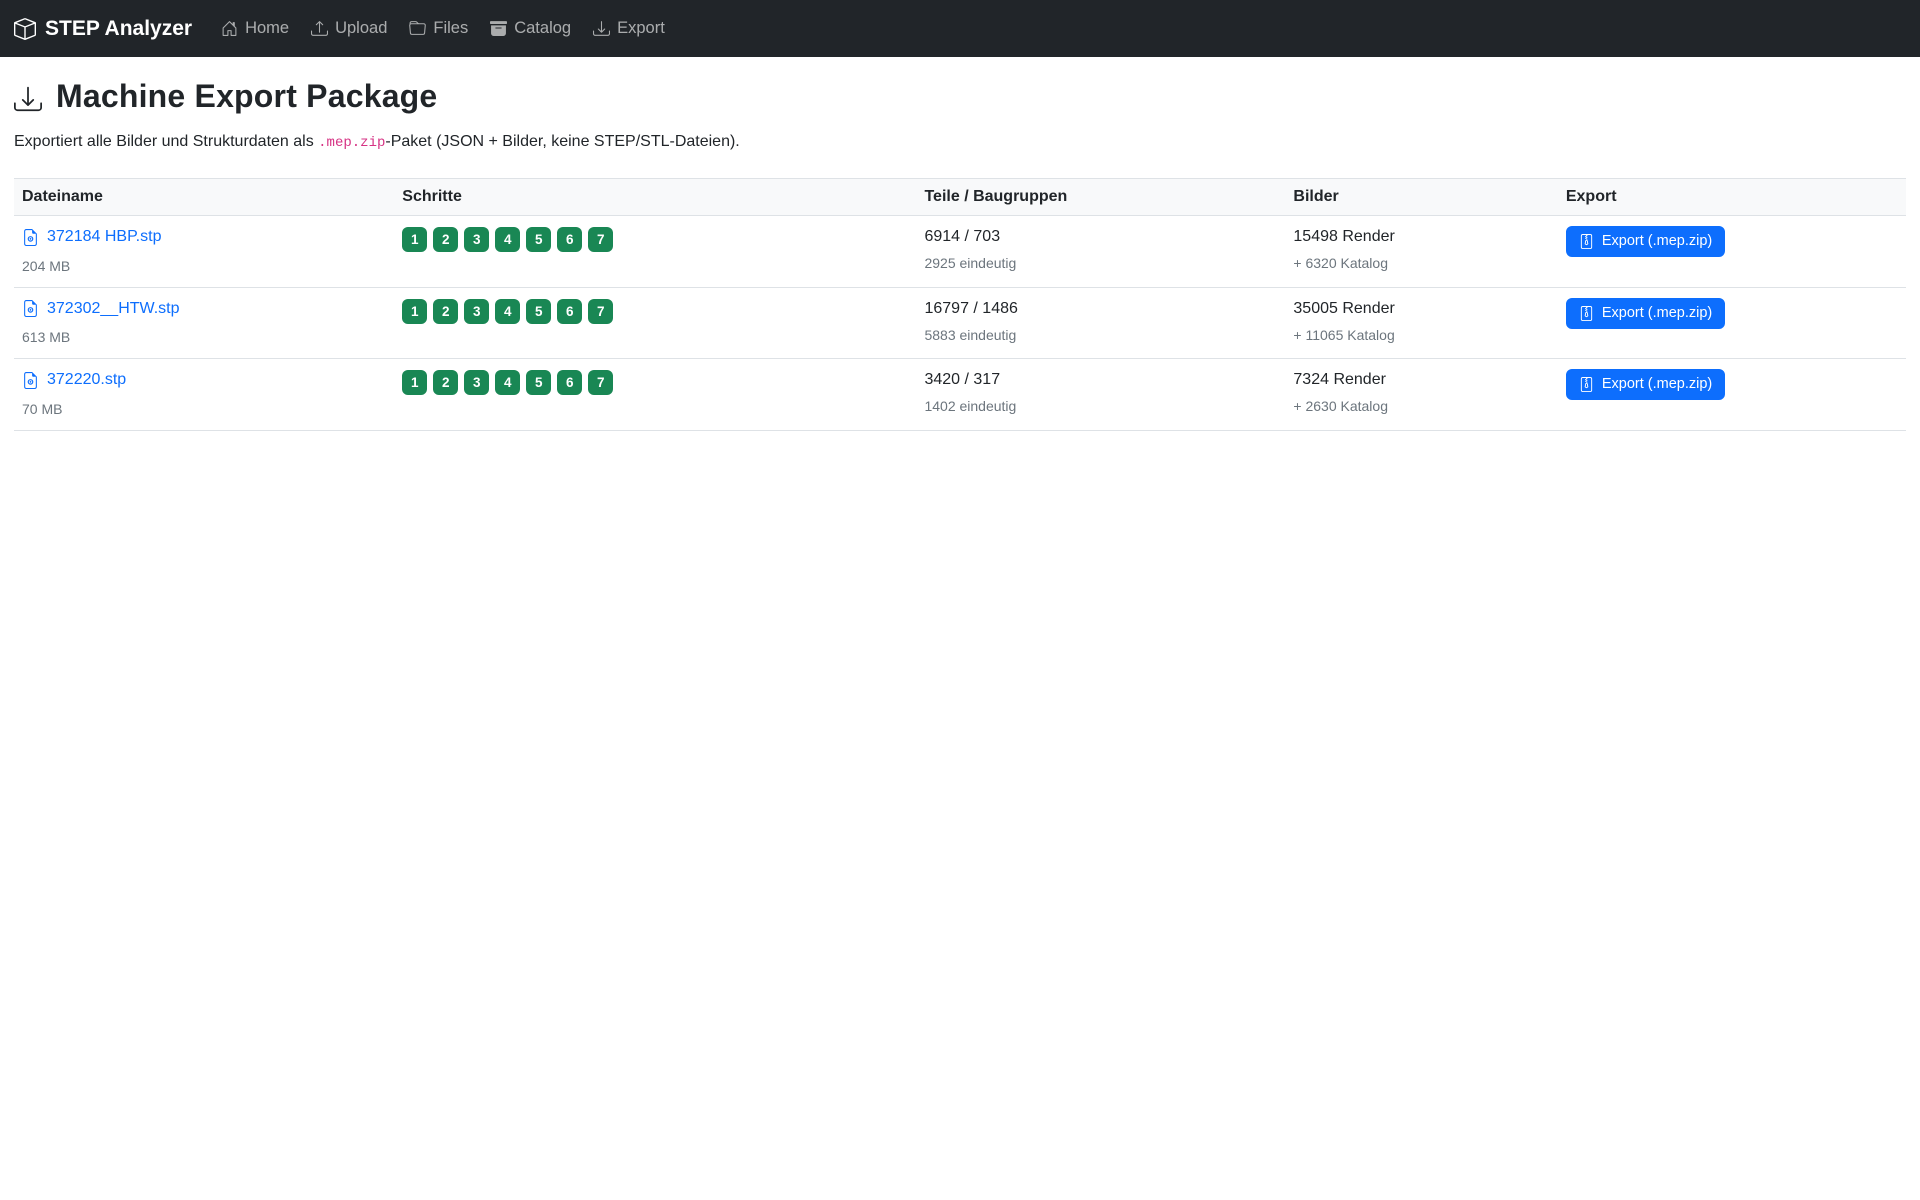  I want to click on file-size: 613 MB, so click(46, 337).